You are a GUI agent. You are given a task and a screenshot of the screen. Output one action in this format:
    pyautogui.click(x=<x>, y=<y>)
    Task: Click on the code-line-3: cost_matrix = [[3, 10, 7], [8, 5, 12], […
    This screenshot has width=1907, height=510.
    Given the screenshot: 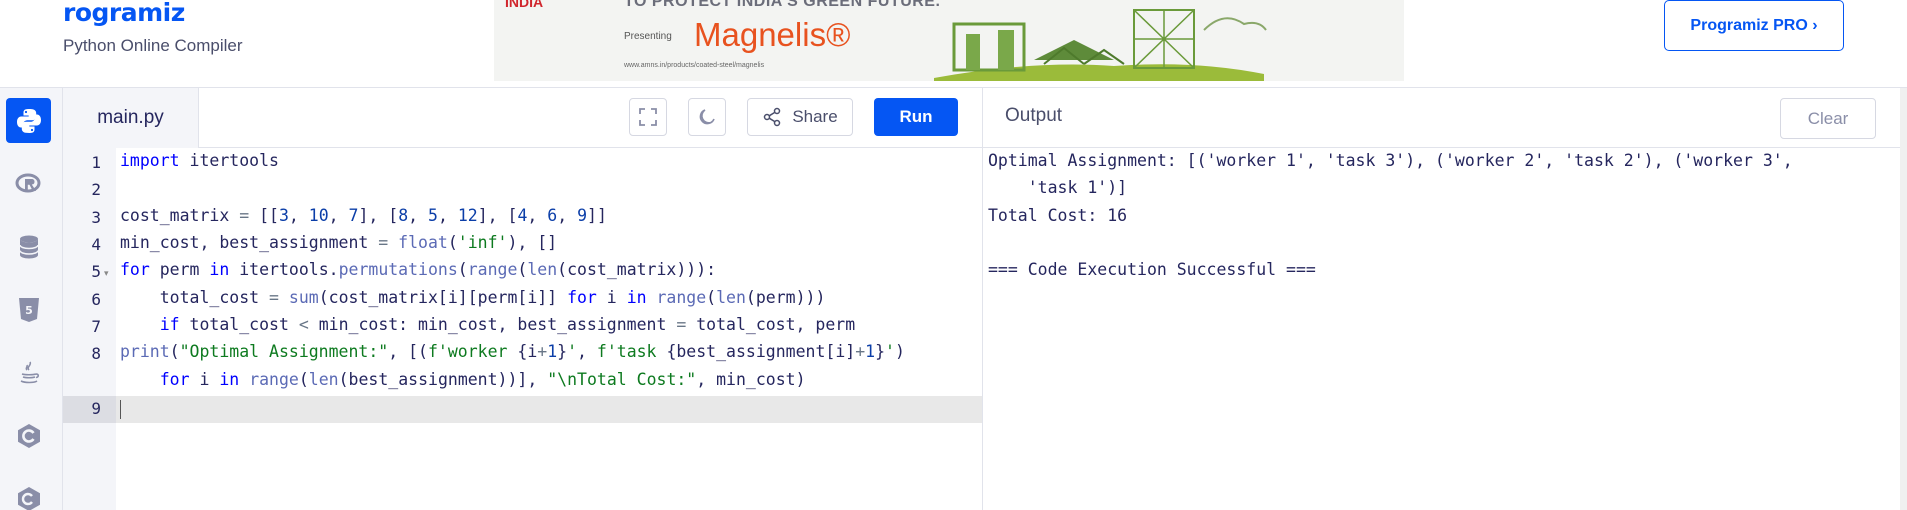 What is the action you would take?
    pyautogui.click(x=363, y=215)
    